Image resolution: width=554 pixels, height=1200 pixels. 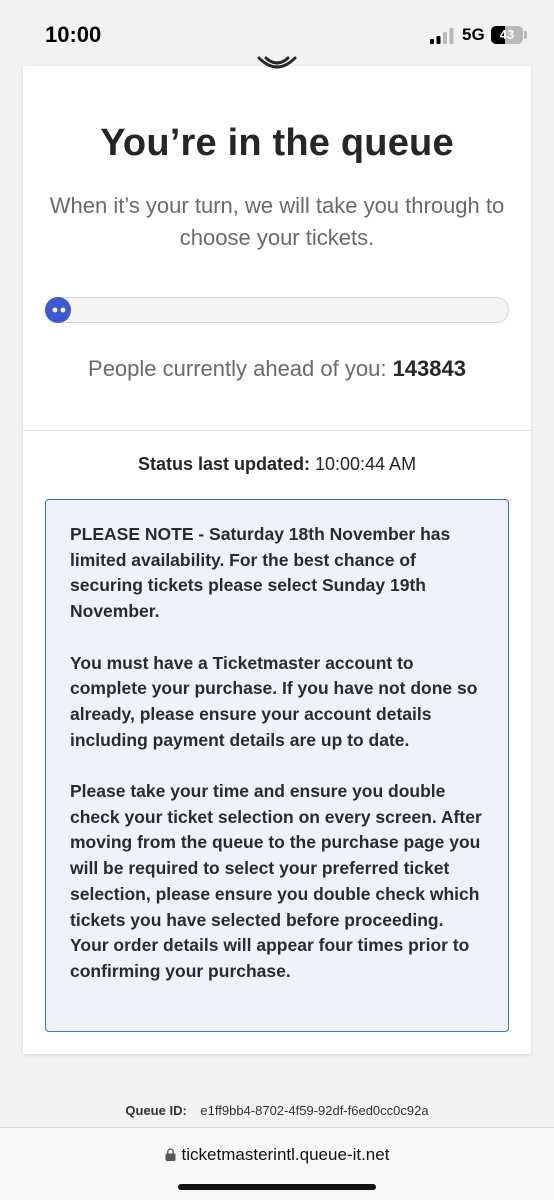 What do you see at coordinates (156, 1110) in the screenshot?
I see `queue-id-label: Queue ID:` at bounding box center [156, 1110].